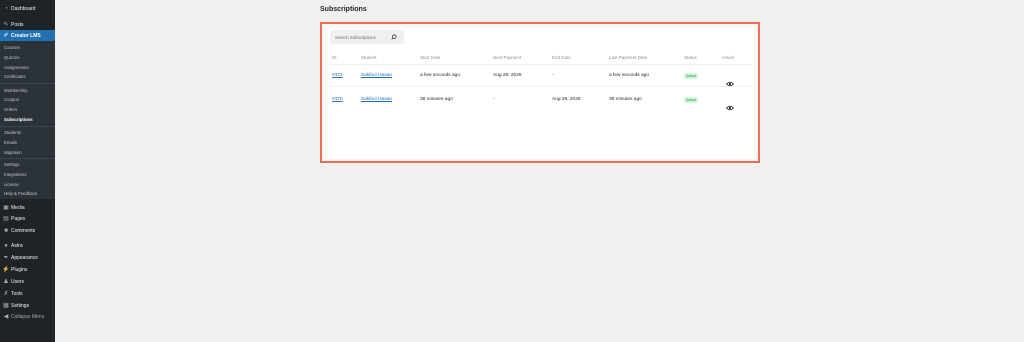 The height and width of the screenshot is (342, 1024). I want to click on start-date: a few seconds ago, so click(440, 75).